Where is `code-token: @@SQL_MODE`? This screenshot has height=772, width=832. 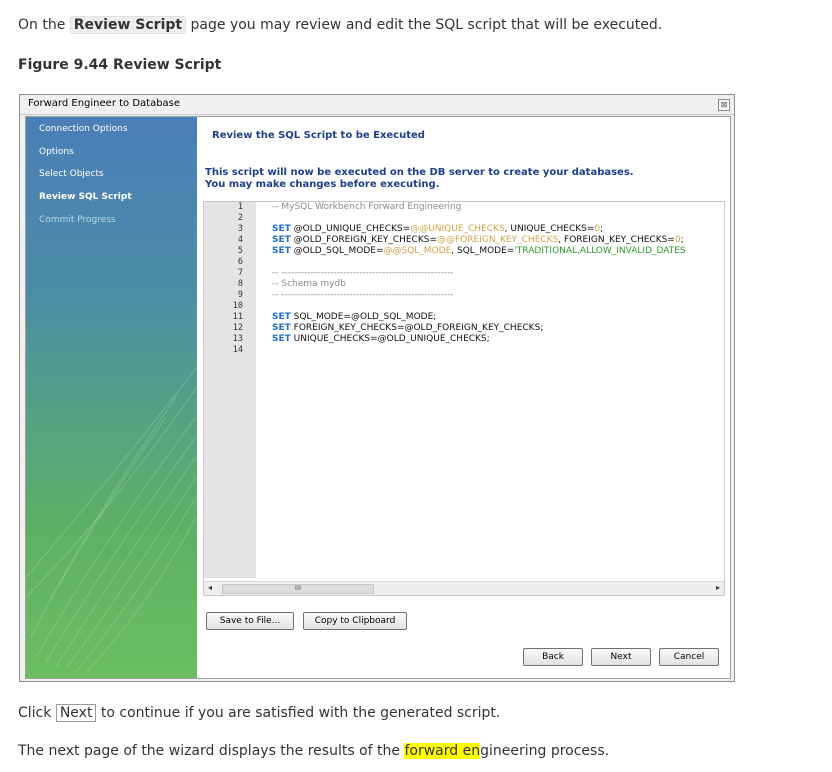 code-token: @@SQL_MODE is located at coordinates (417, 251).